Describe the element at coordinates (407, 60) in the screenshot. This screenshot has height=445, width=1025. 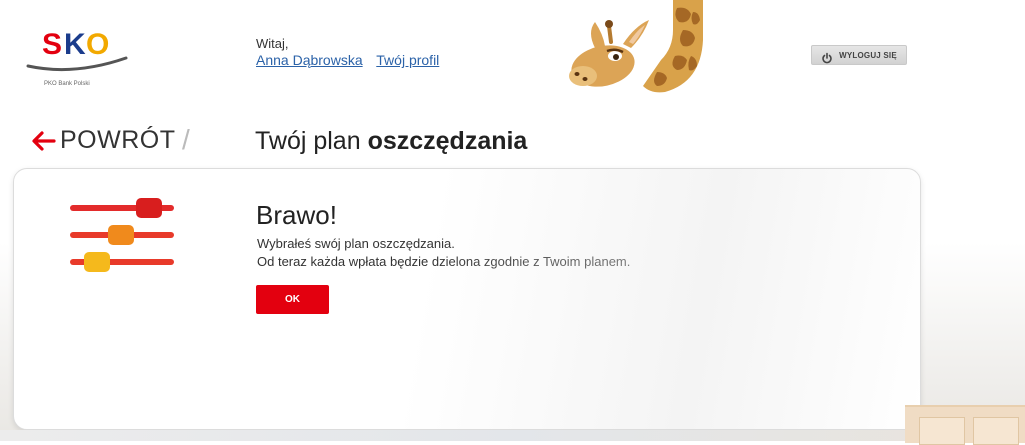
I see `profile-link: Twój profil` at that location.